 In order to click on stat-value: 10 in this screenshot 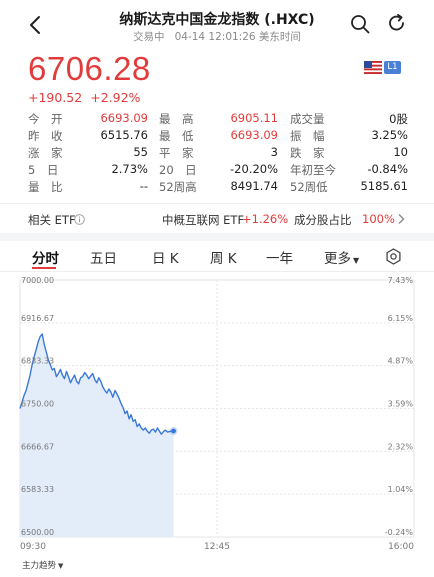, I will do `click(400, 152)`.